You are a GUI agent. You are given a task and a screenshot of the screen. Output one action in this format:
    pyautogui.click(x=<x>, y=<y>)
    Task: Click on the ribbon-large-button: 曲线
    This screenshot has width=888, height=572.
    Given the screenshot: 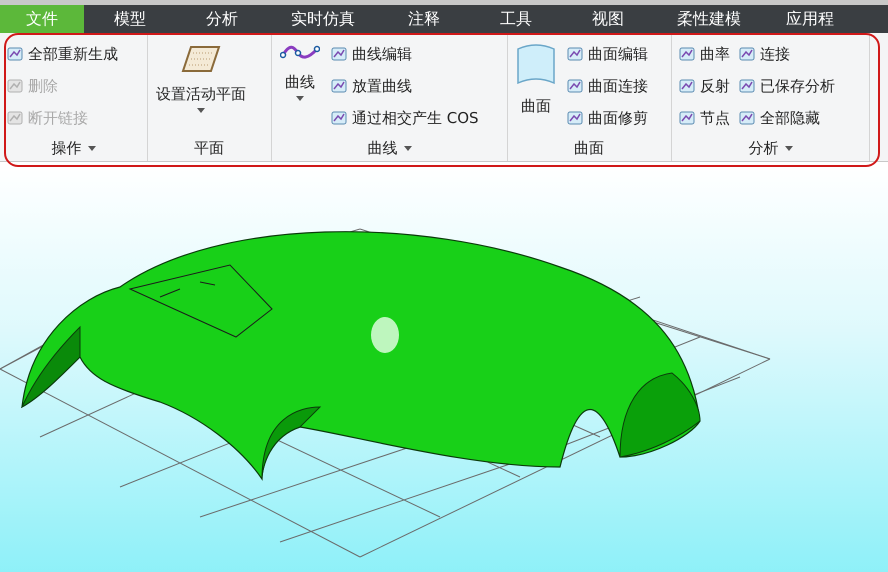 What is the action you would take?
    pyautogui.click(x=300, y=87)
    